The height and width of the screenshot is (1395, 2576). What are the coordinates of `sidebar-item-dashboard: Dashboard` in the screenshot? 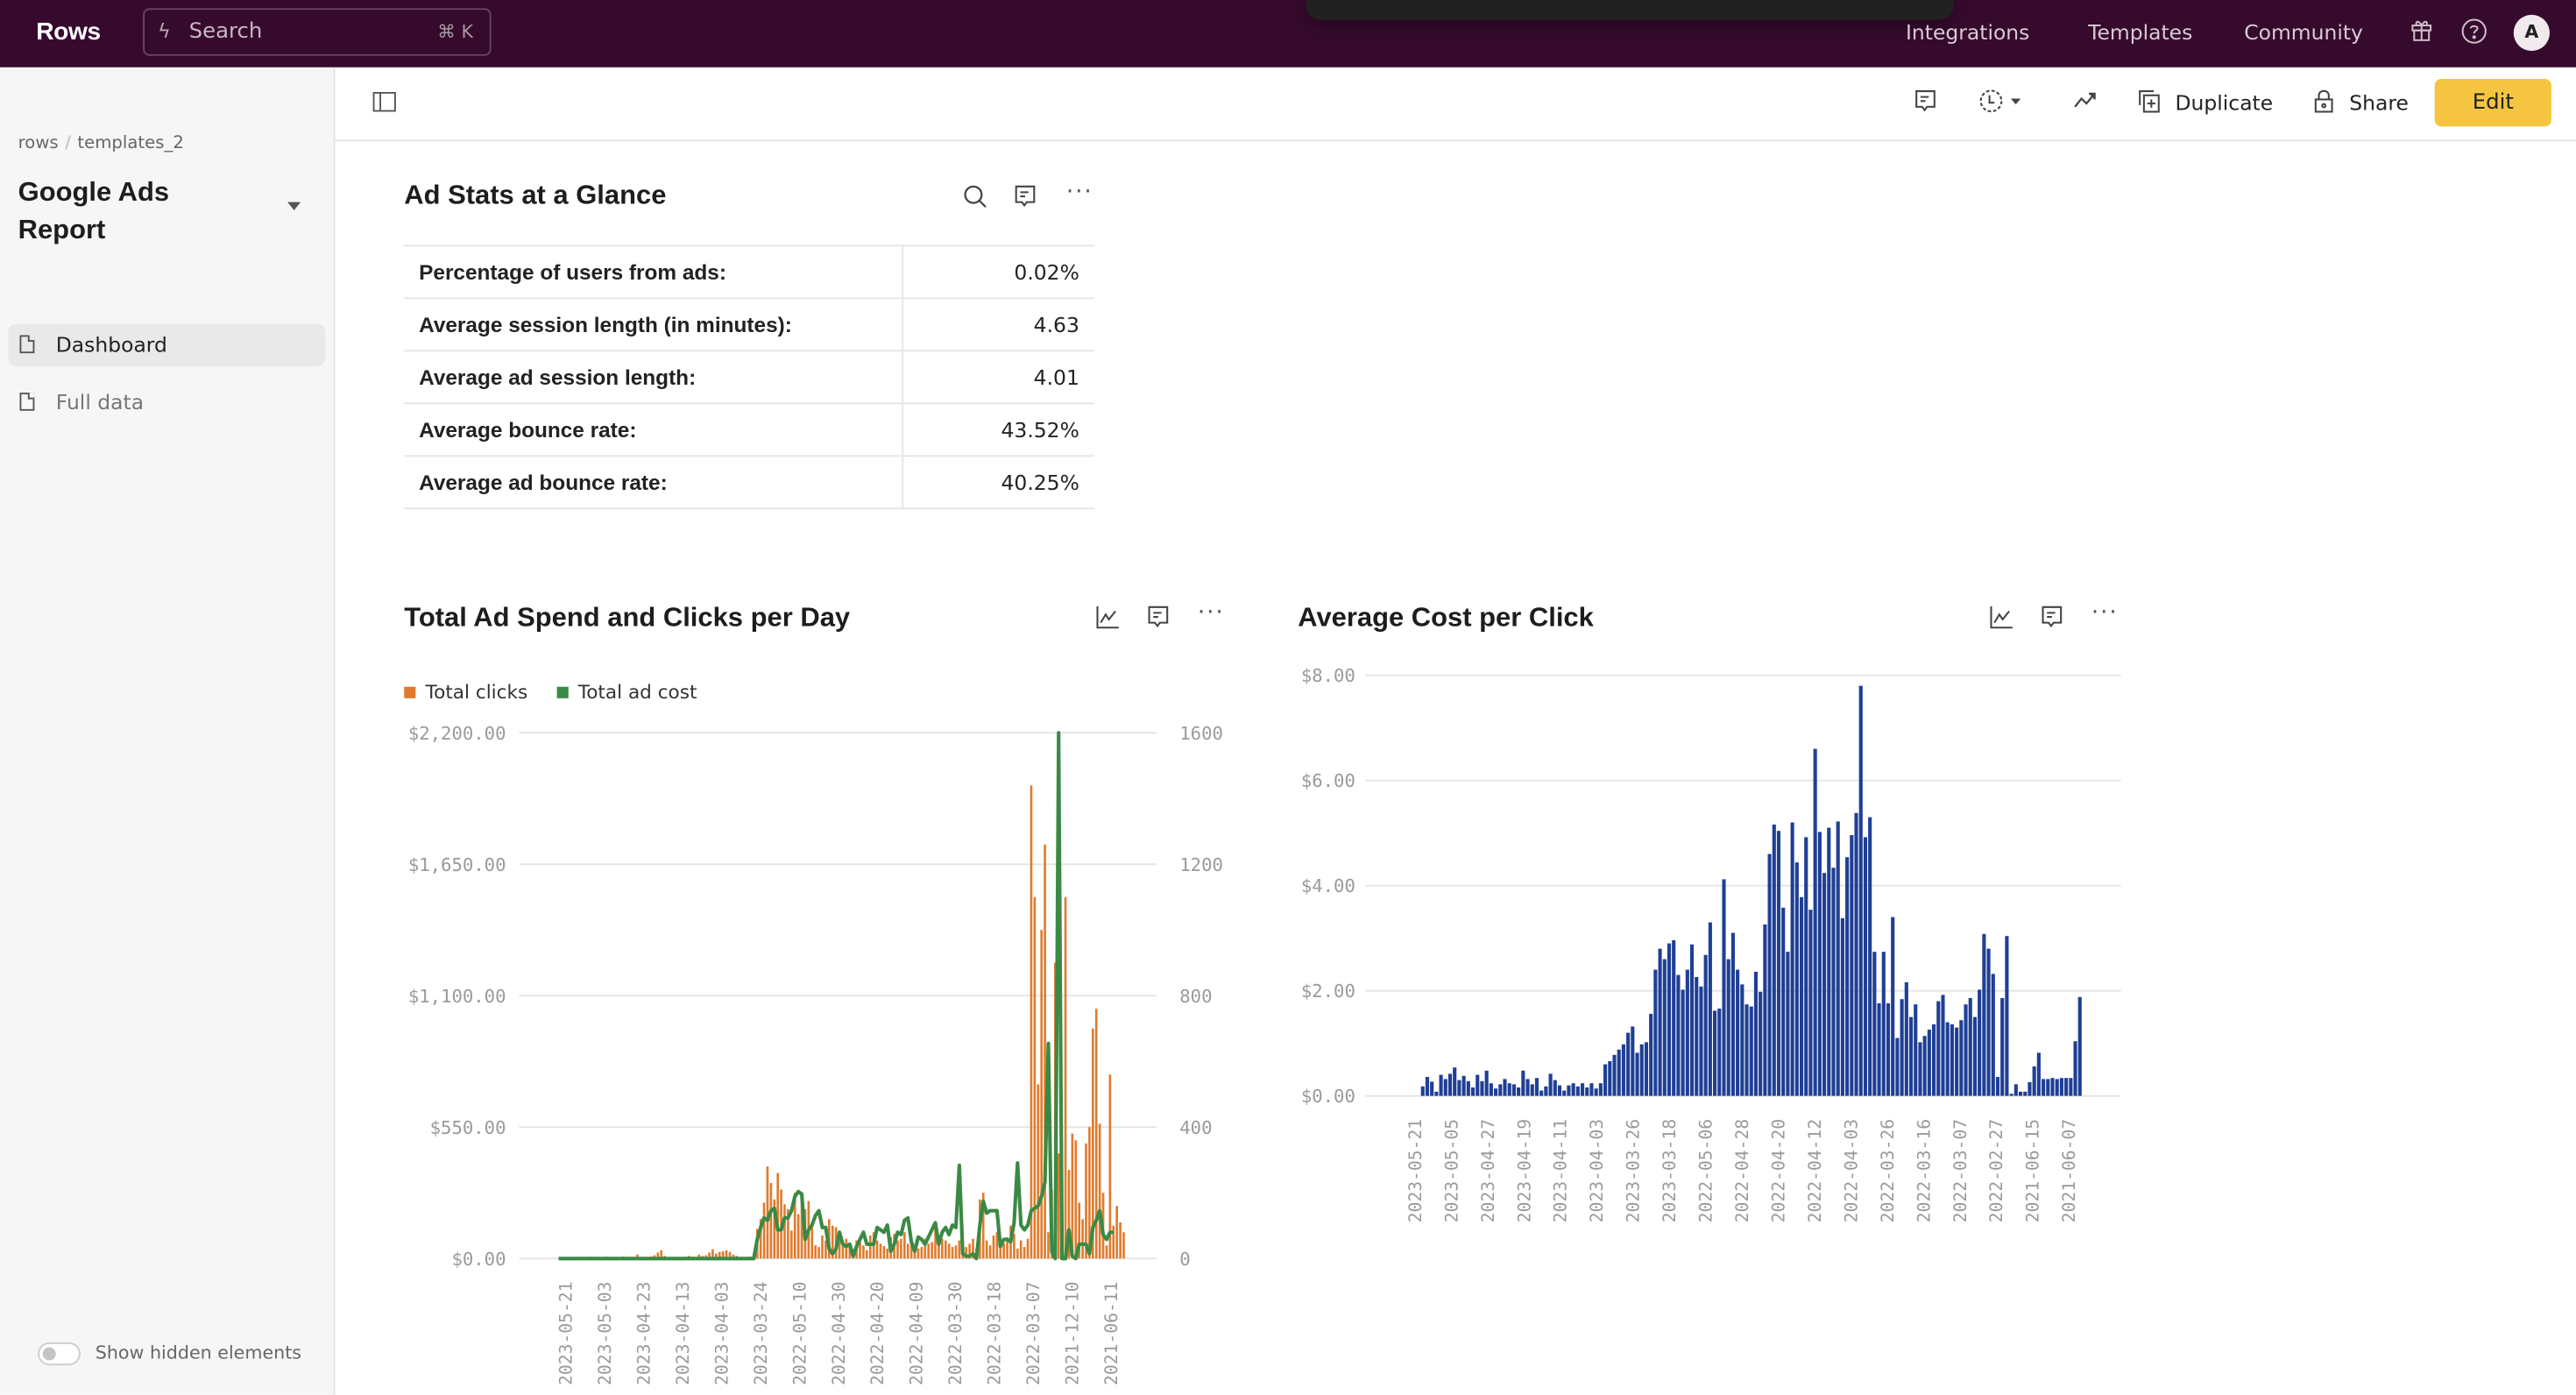 It's located at (167, 345).